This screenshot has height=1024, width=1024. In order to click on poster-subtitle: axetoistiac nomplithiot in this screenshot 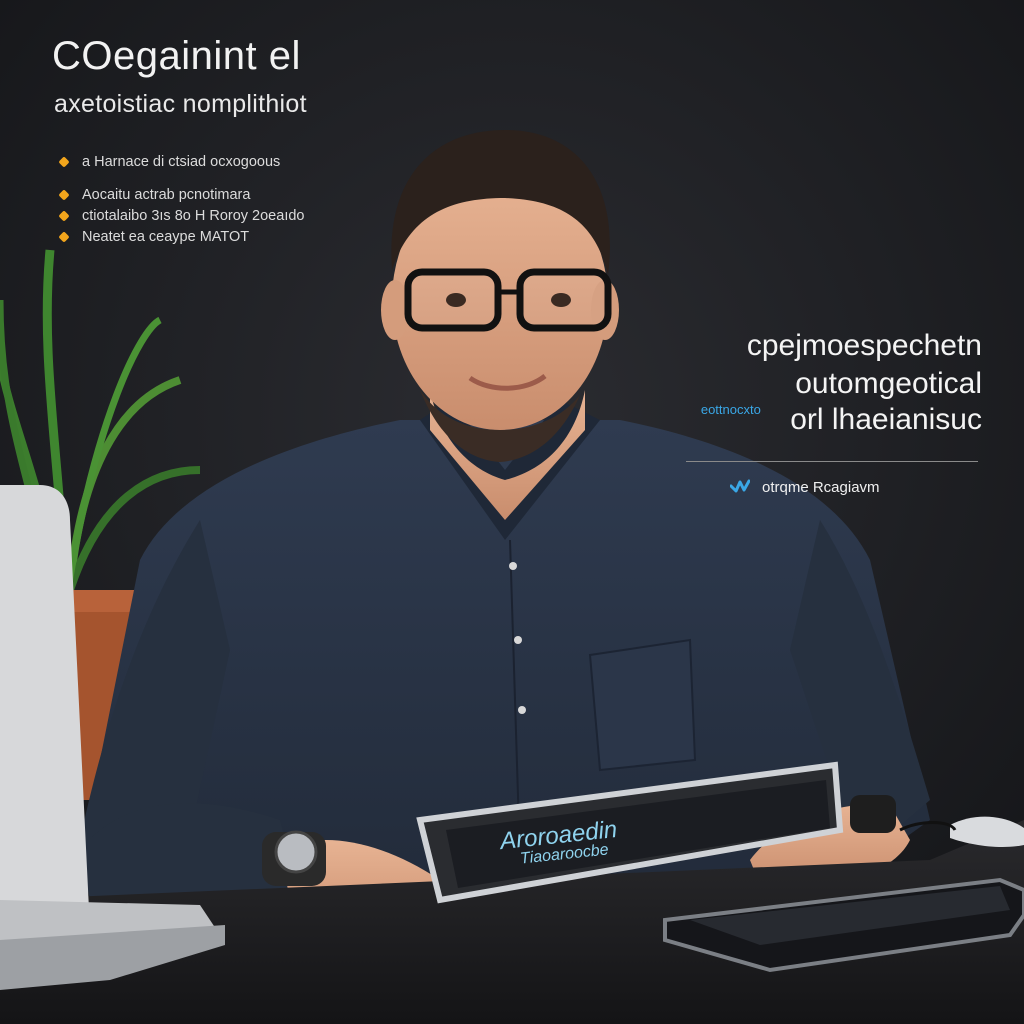, I will do `click(180, 104)`.